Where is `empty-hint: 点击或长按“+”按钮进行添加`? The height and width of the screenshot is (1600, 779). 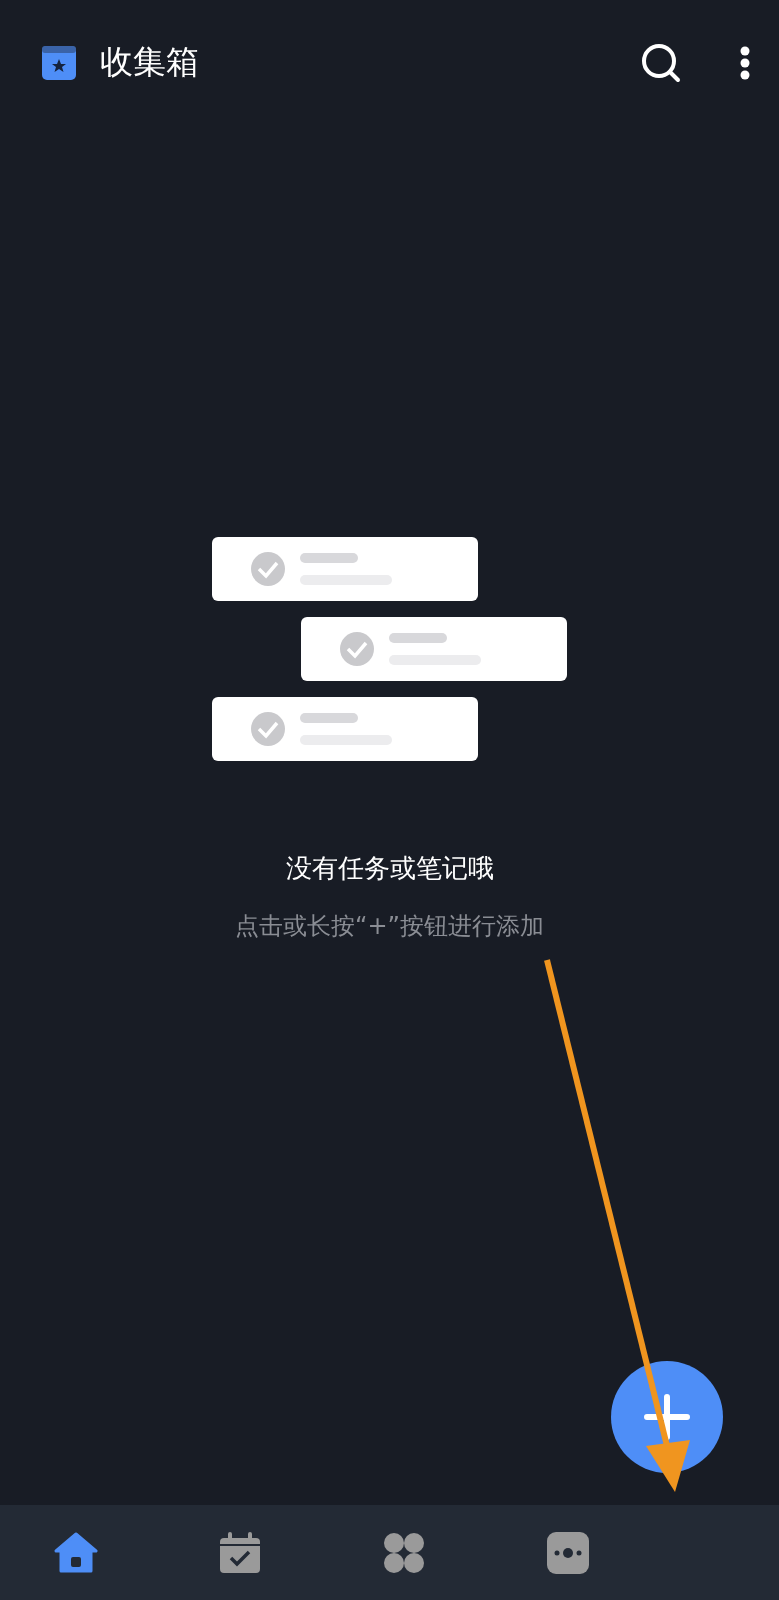 empty-hint: 点击或长按“+”按钮进行添加 is located at coordinates (389, 926).